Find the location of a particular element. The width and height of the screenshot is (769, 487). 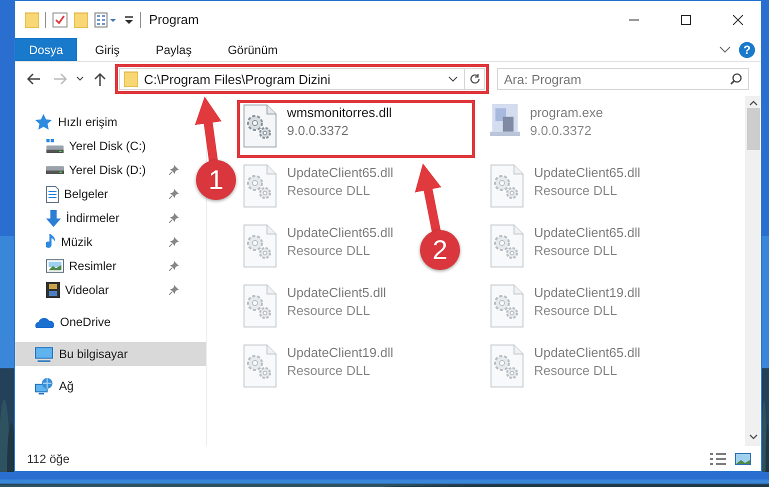

nav-item: Bu bilgisayar is located at coordinates (110, 354).